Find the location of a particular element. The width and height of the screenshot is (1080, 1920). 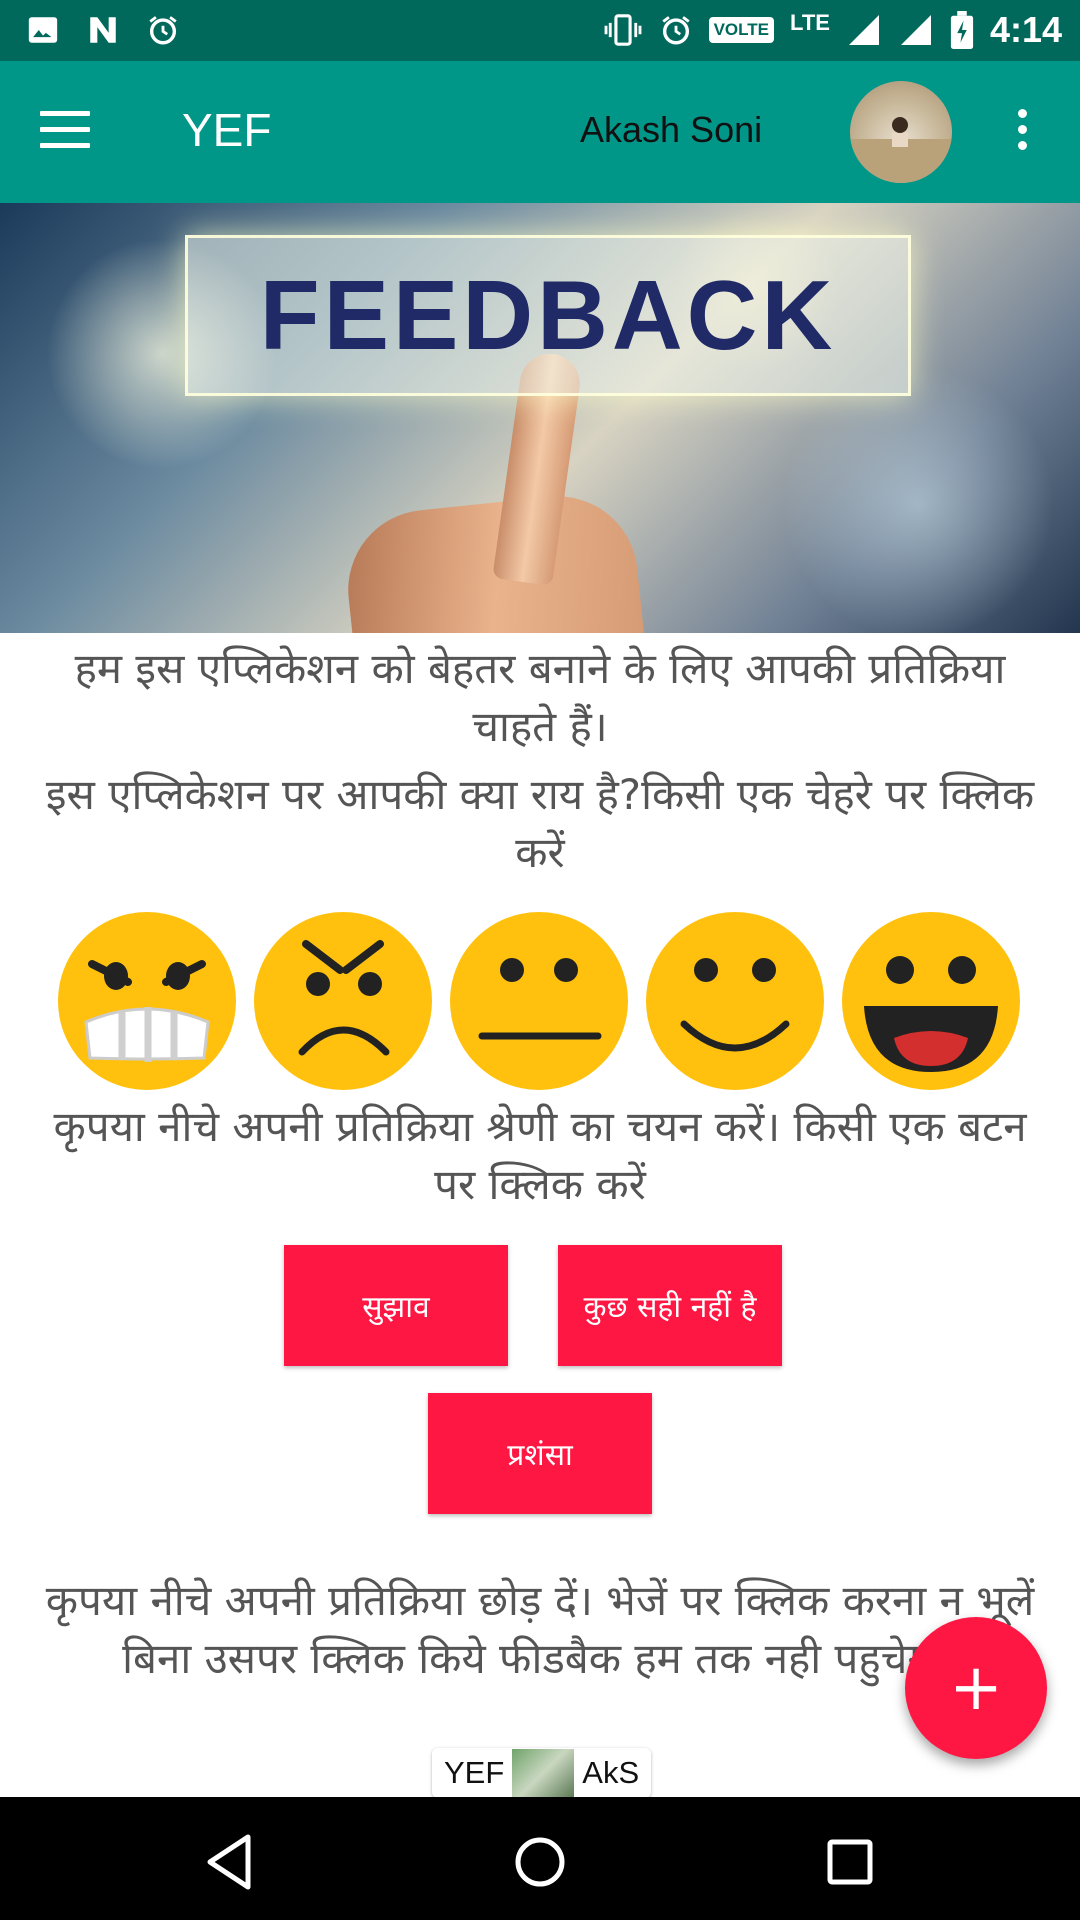

app-title: YEF is located at coordinates (227, 130).